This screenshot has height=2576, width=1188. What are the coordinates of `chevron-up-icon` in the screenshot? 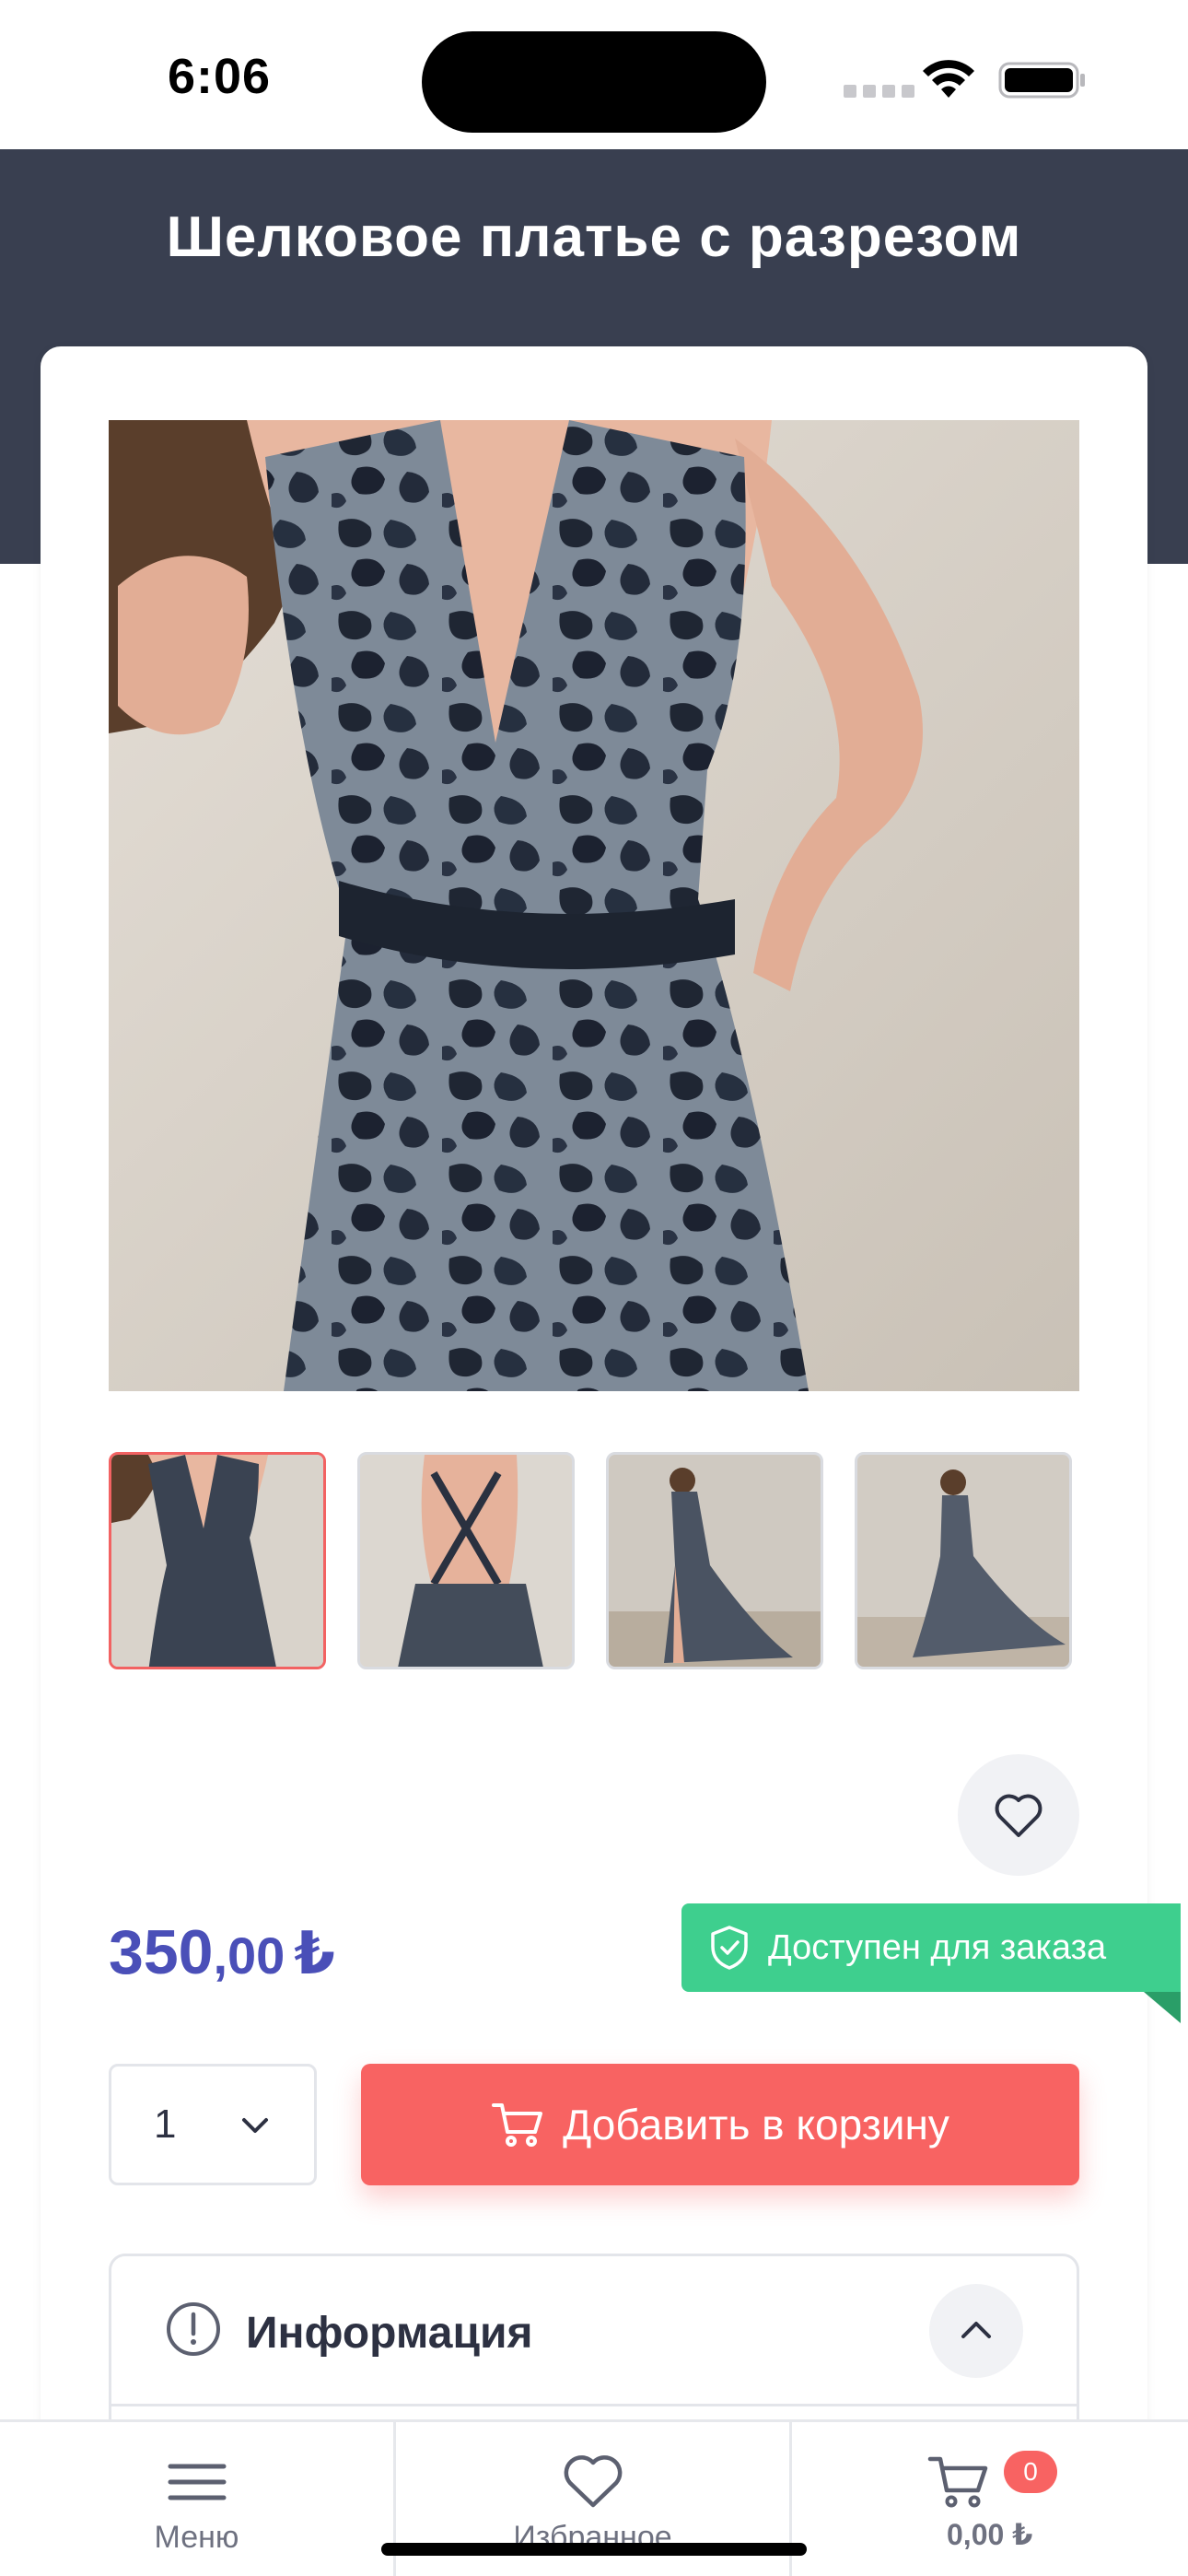 It's located at (976, 2330).